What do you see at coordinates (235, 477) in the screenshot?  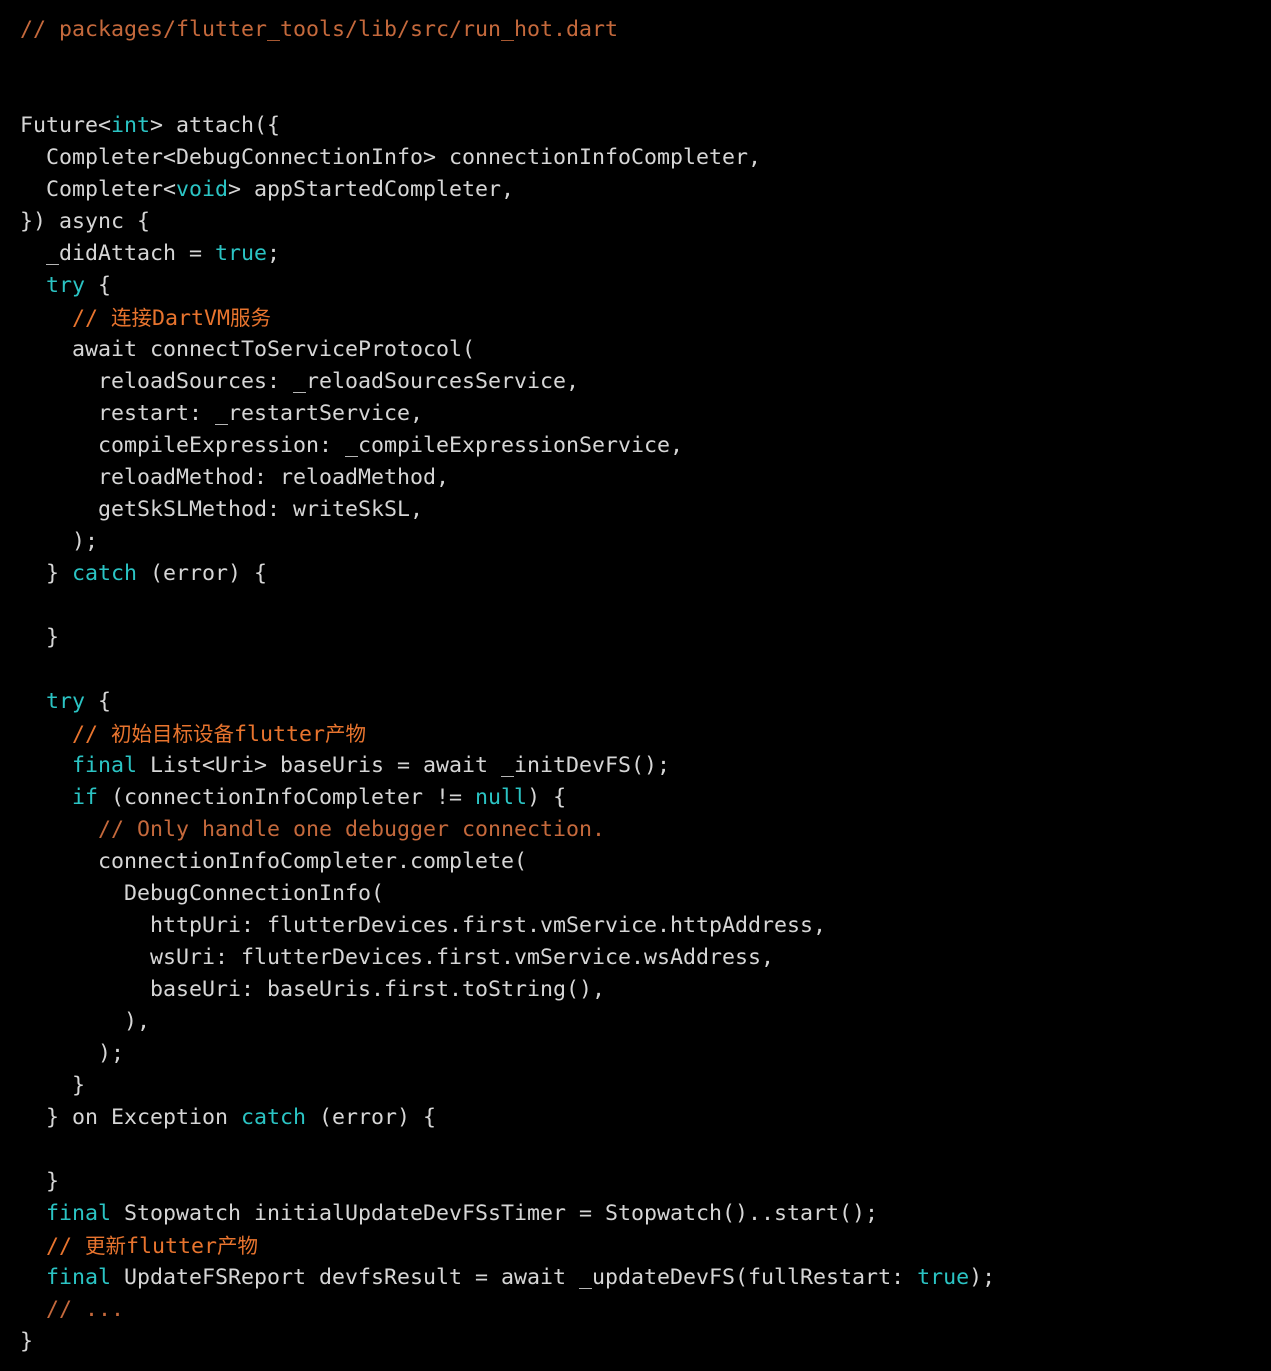 I see `code-token: reloadMethod: reloadMethod,` at bounding box center [235, 477].